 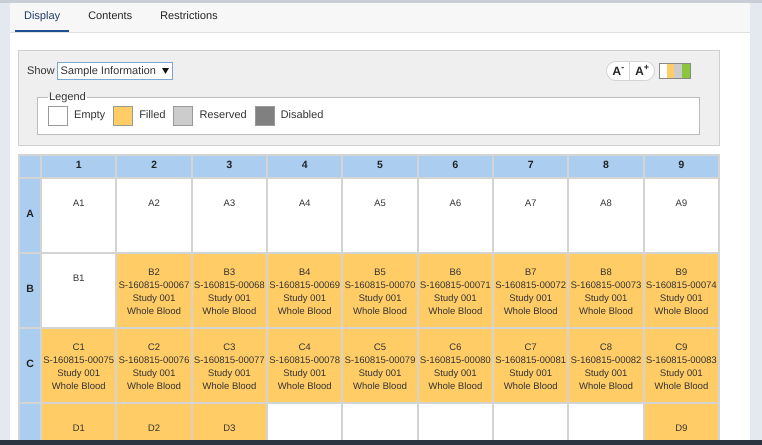 I want to click on well-cell: A8, so click(x=606, y=215).